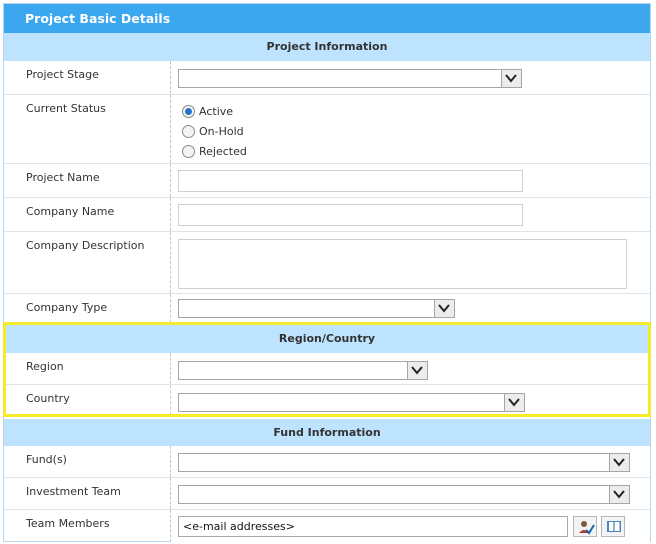 The width and height of the screenshot is (656, 544). What do you see at coordinates (350, 215) in the screenshot?
I see `company-name-input` at bounding box center [350, 215].